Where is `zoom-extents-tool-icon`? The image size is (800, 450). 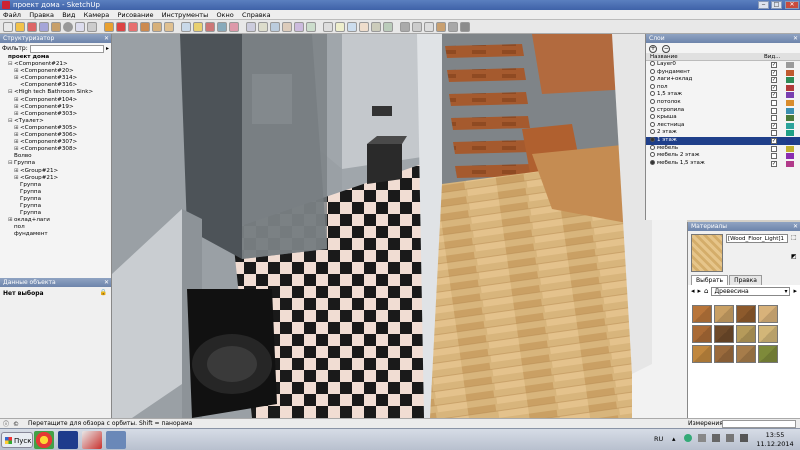
zoom-extents-tool-icon is located at coordinates (287, 27).